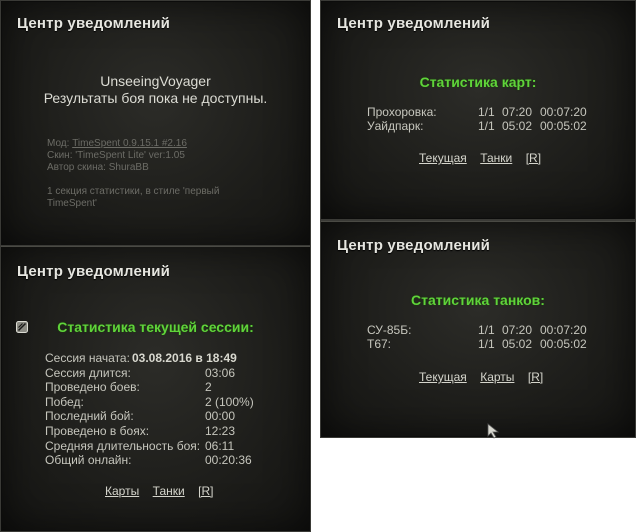  What do you see at coordinates (155, 98) in the screenshot?
I see `battle-result-message: Результаты боя пока не доступны.` at bounding box center [155, 98].